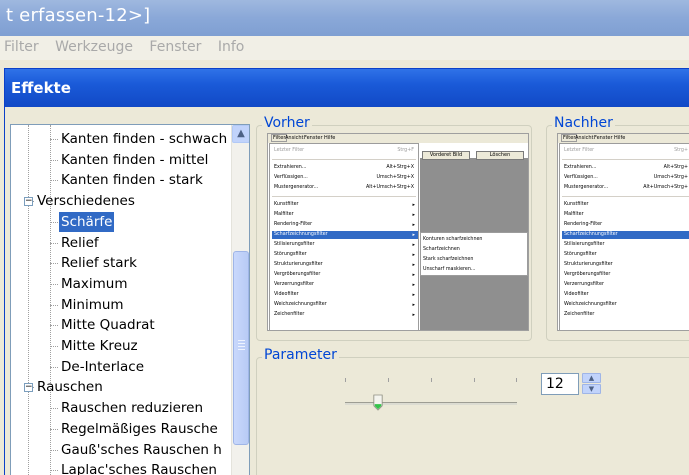  Describe the element at coordinates (389, 187) in the screenshot. I see `preview-shortcut: Alt+Umsch+Strg+X` at that location.